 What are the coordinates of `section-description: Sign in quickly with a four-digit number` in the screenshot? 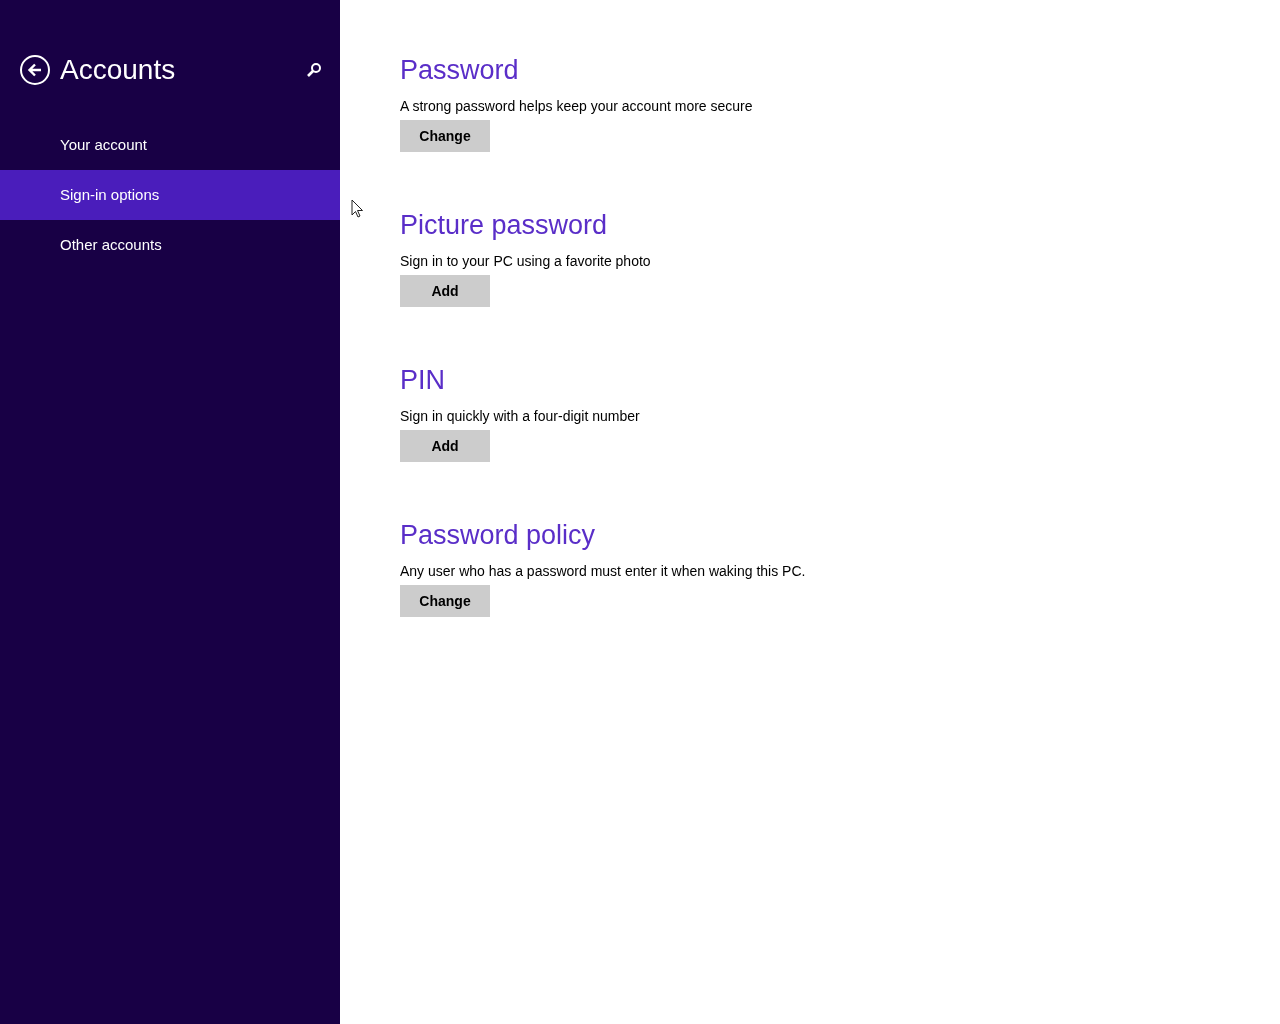 It's located at (520, 416).